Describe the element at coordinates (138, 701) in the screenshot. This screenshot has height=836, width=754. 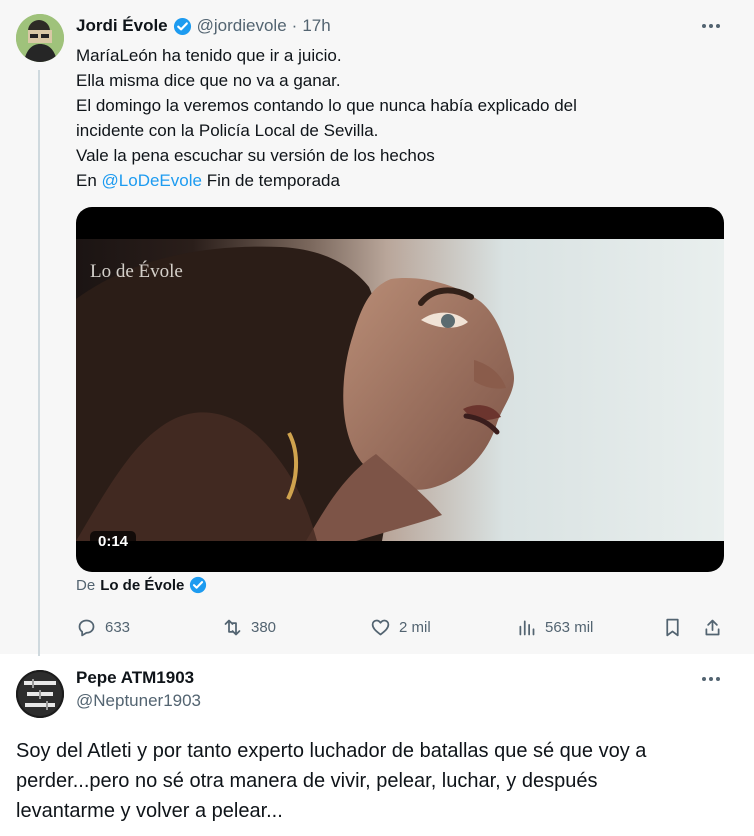
I see `reply-author-handle: @Neptuner1903` at that location.